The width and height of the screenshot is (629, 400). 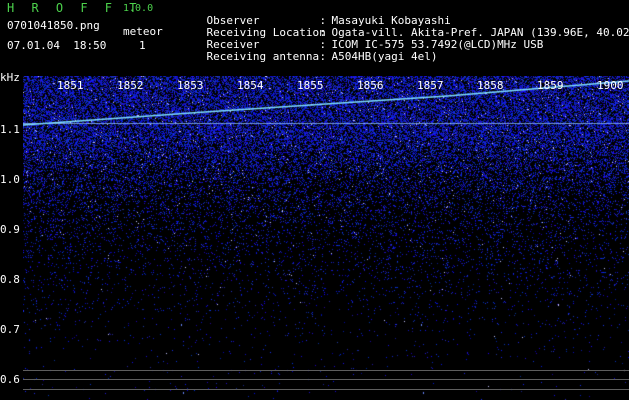 What do you see at coordinates (138, 8) in the screenshot?
I see `app-version: 1.0.0` at bounding box center [138, 8].